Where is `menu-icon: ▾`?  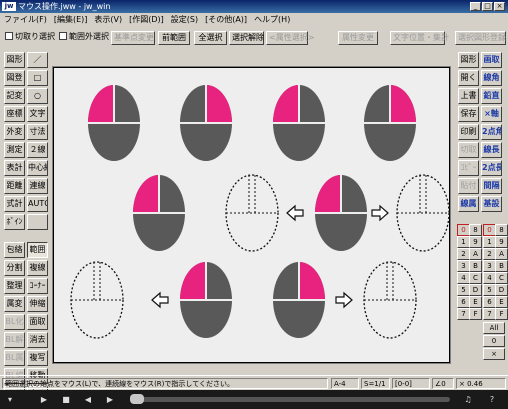 menu-icon: ▾ is located at coordinates (10, 399).